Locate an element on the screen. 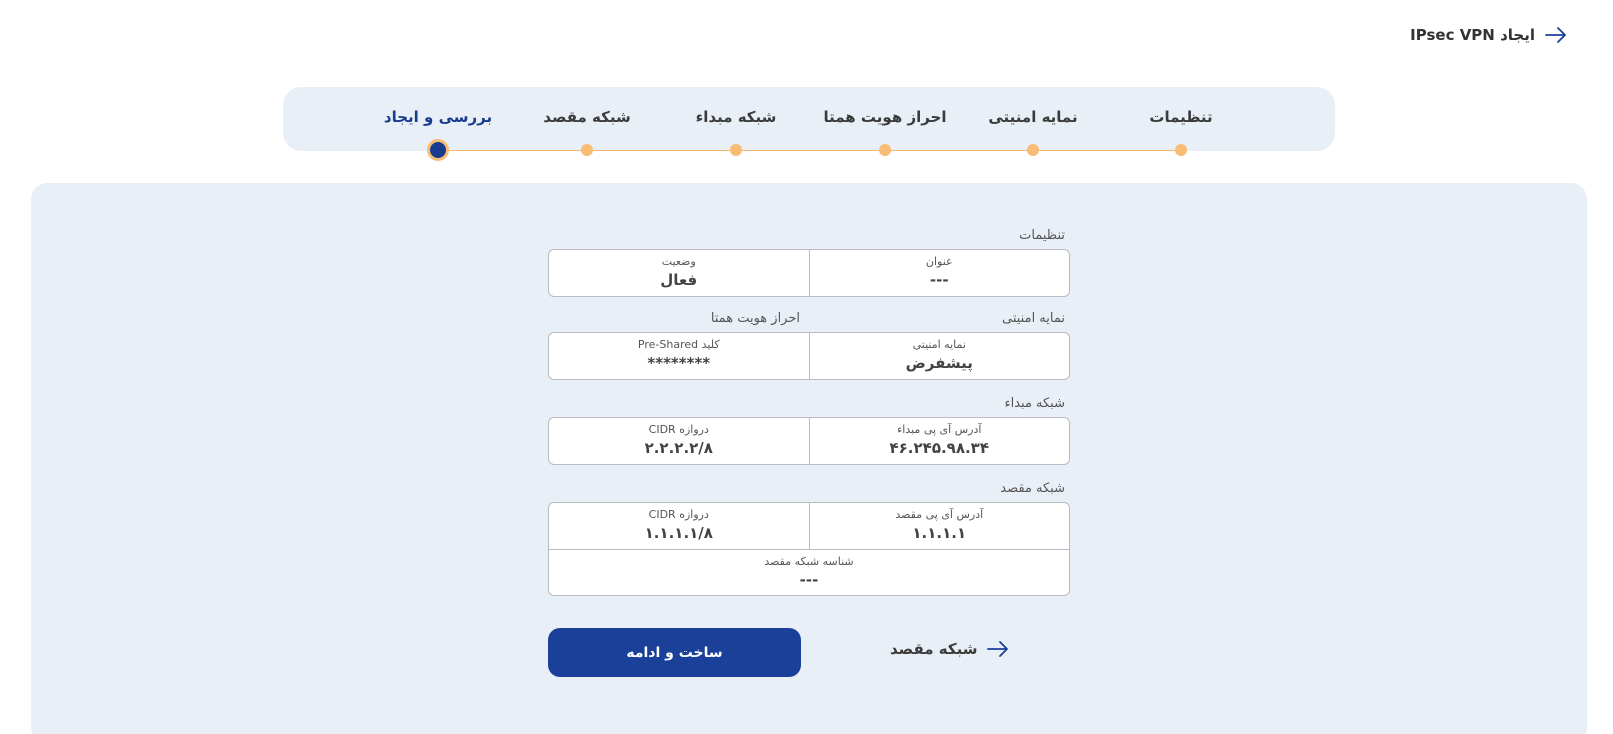  destination-cidr-value: ۱.۱.۱.۱/۸ is located at coordinates (678, 533).